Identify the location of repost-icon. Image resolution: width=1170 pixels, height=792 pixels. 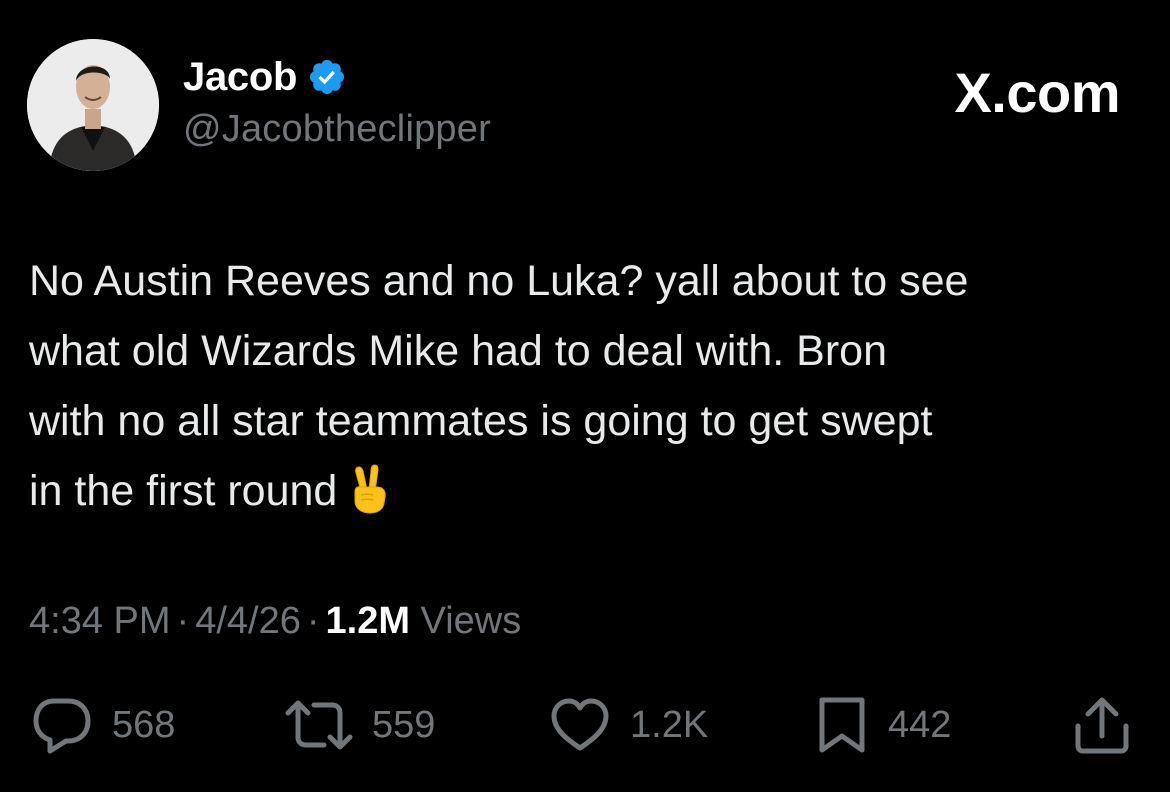
(319, 725).